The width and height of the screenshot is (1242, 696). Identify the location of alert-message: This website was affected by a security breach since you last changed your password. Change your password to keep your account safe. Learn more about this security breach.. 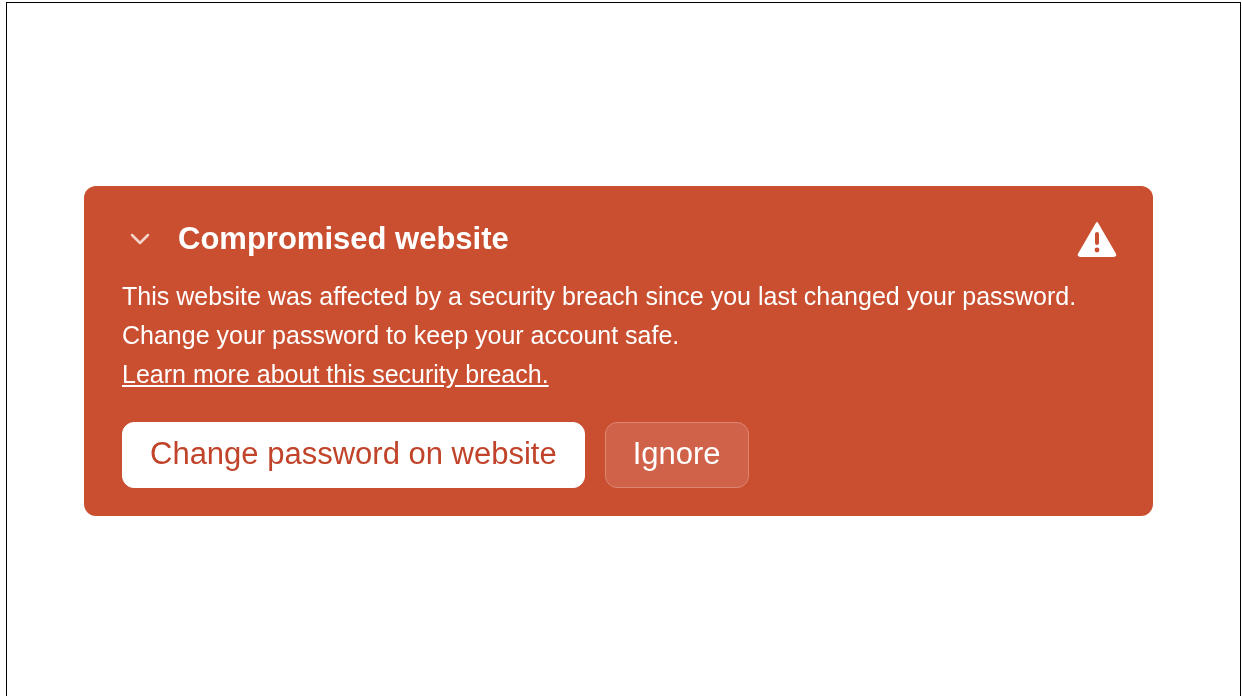
(600, 335).